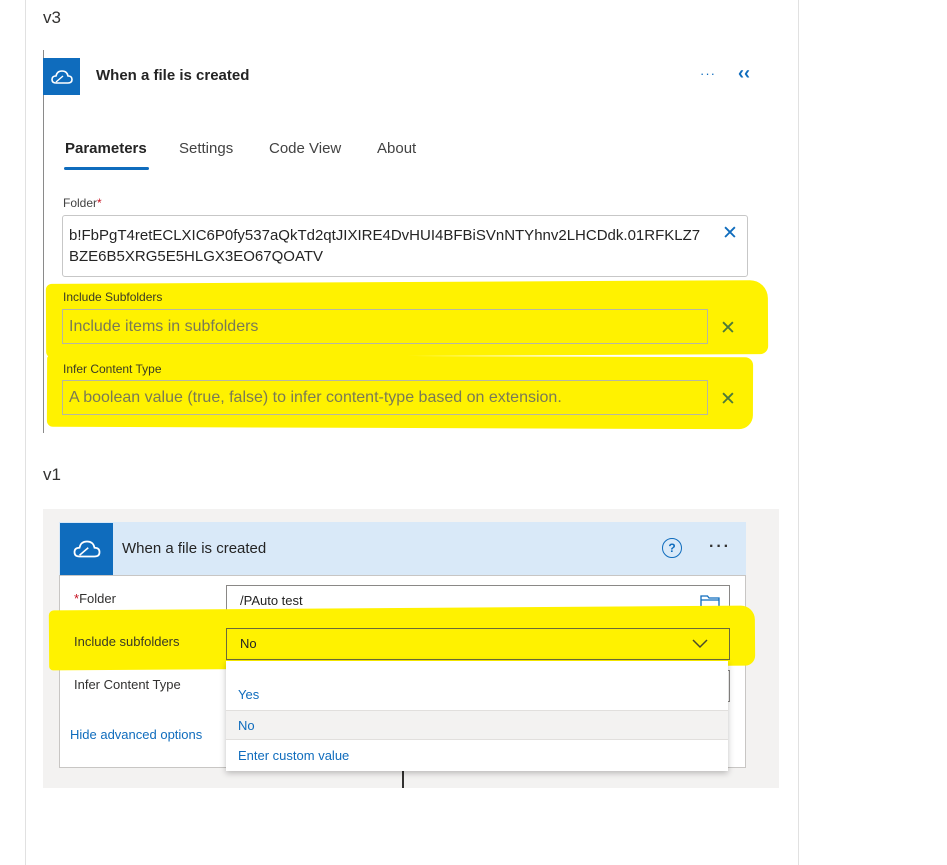  What do you see at coordinates (52, 474) in the screenshot?
I see `section-label-v1: v1` at bounding box center [52, 474].